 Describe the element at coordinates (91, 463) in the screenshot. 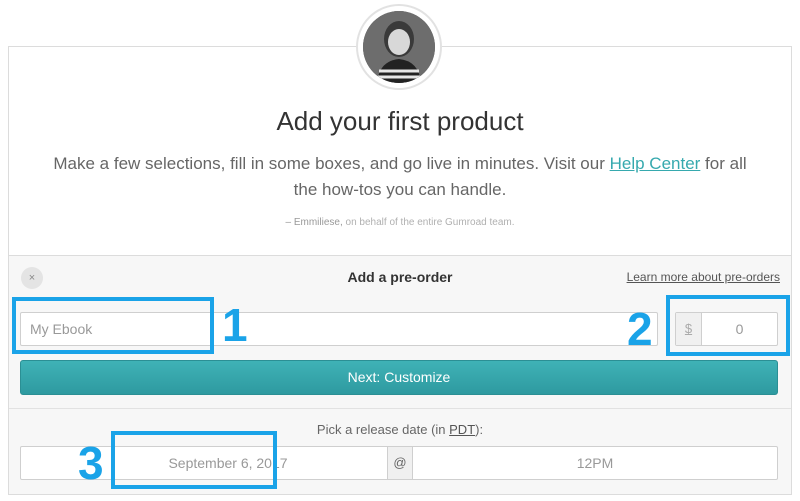

I see `annotation-number-3: 3` at that location.